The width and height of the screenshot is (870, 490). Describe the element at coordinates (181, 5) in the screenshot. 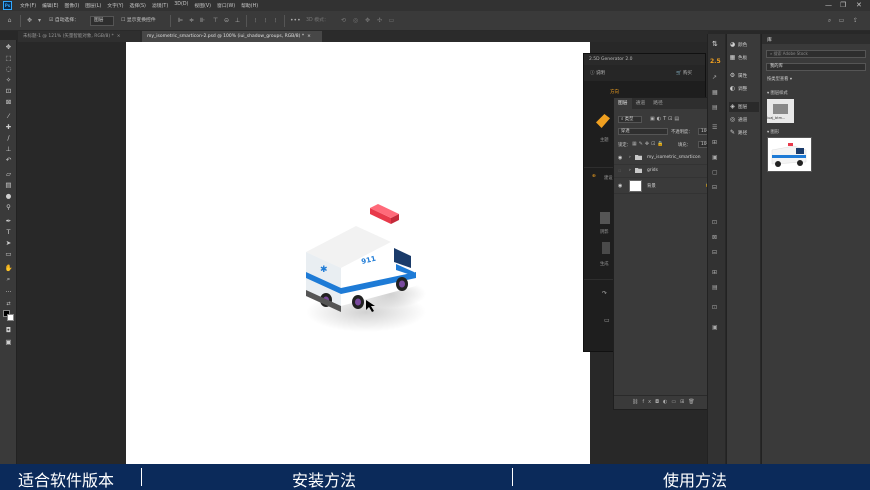

I see `menu-3d: 3D(D)` at that location.